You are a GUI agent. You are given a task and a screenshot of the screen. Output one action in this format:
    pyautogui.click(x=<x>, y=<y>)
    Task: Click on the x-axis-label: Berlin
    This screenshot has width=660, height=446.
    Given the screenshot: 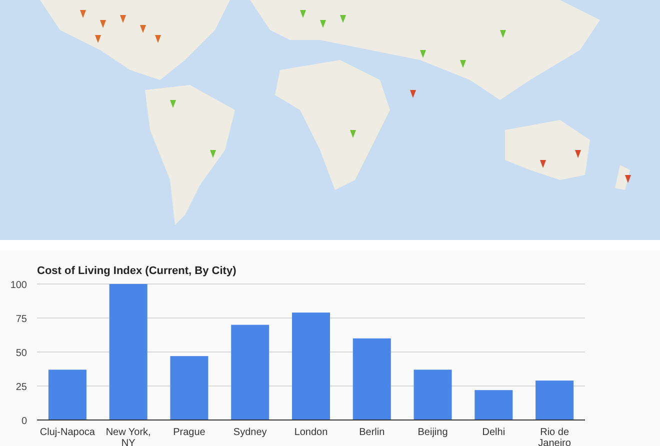 What is the action you would take?
    pyautogui.click(x=372, y=432)
    